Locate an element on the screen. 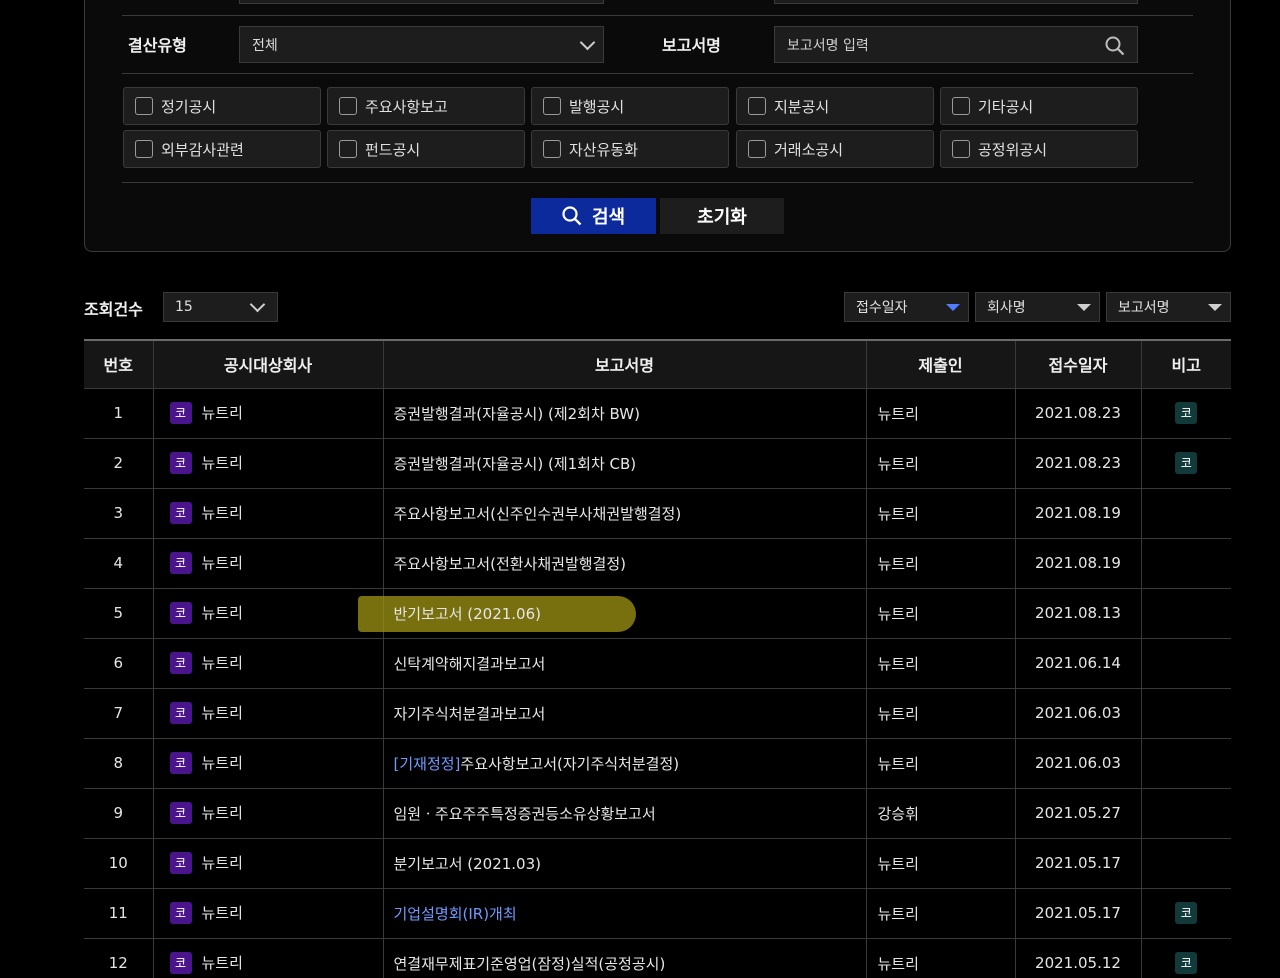  report-name-input: 보고서명 입력 is located at coordinates (956, 44).